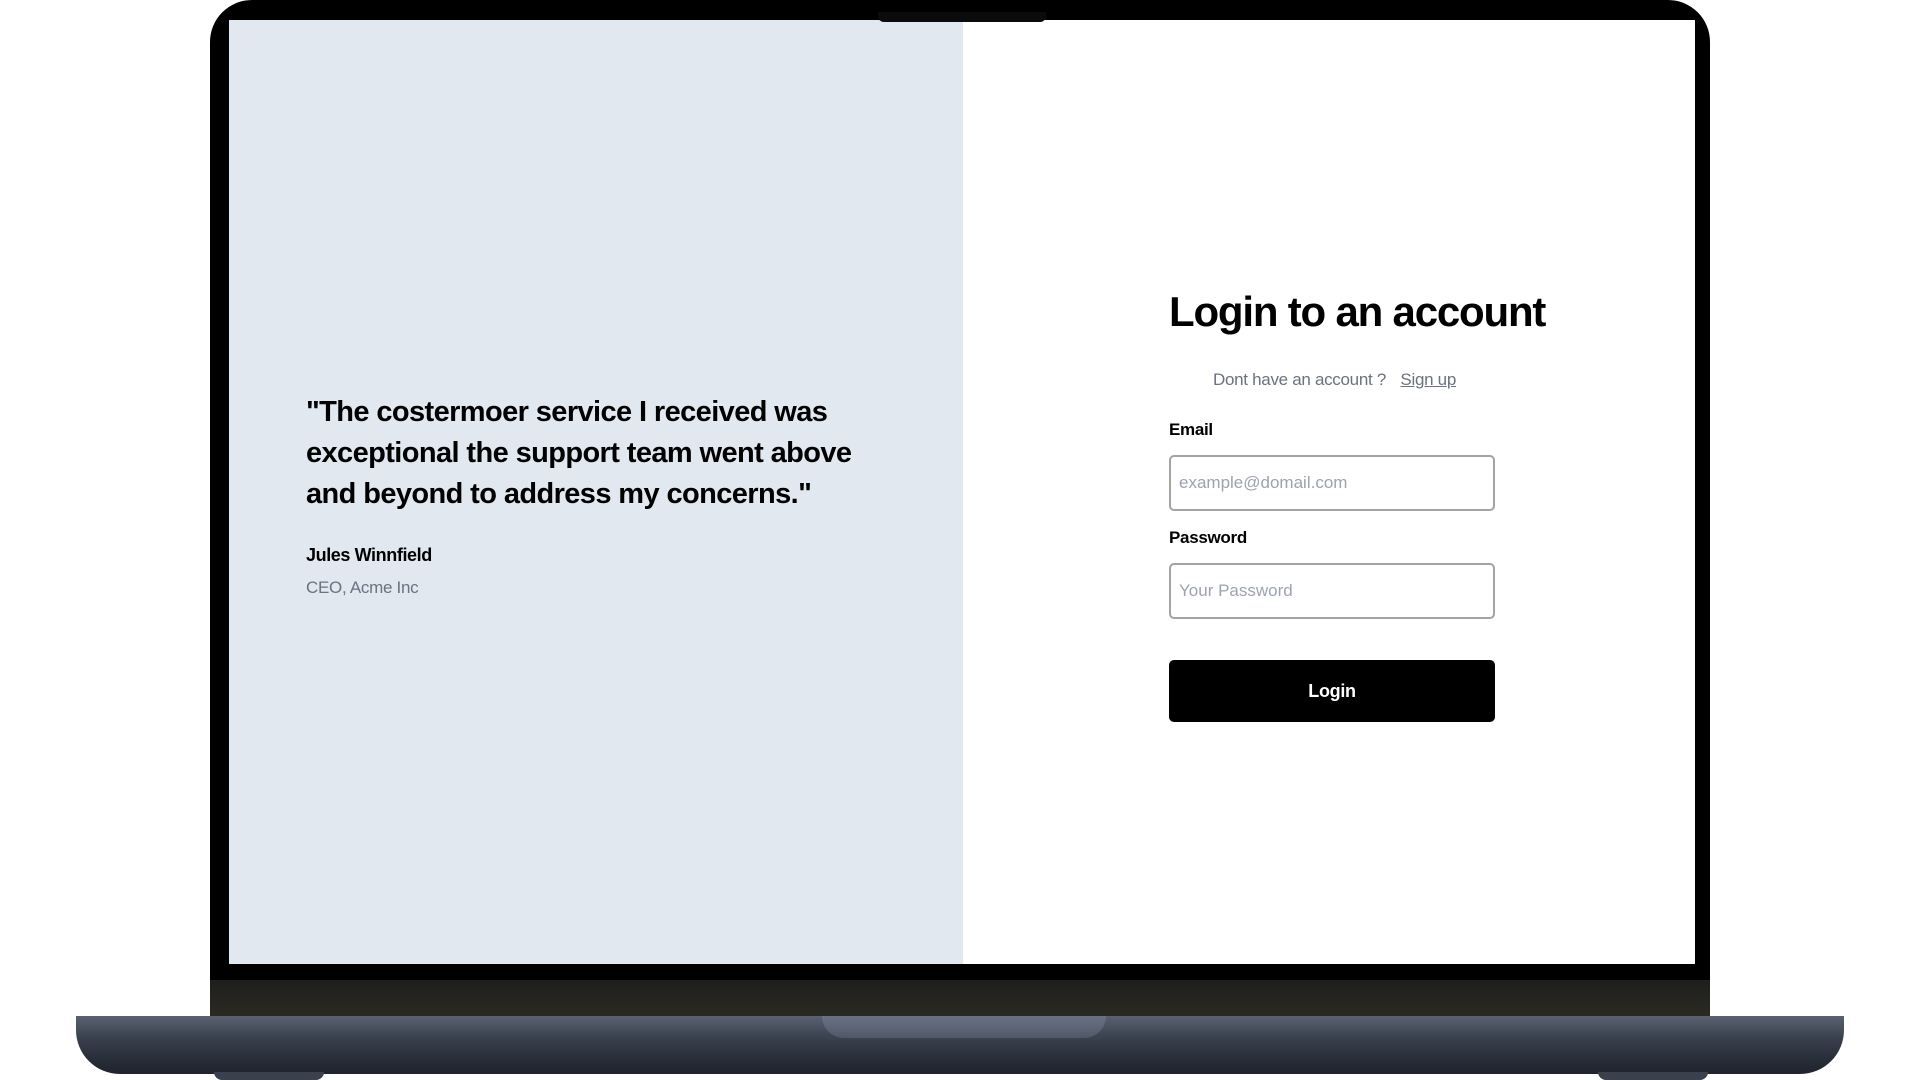 The width and height of the screenshot is (1920, 1080). I want to click on laptop-foot-left, so click(269, 1076).